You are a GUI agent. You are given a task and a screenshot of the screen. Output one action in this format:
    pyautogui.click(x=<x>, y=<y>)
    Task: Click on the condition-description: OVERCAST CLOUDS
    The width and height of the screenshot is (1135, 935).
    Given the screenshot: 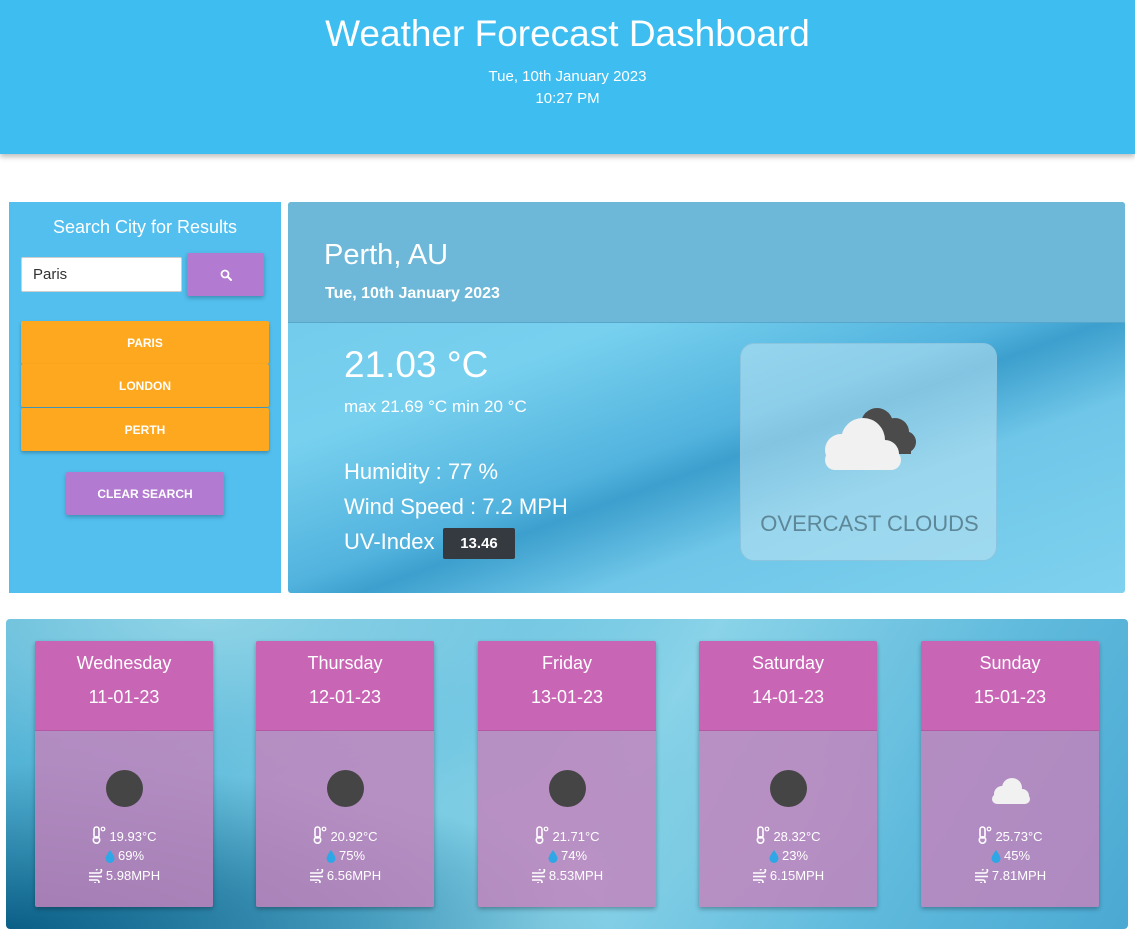 What is the action you would take?
    pyautogui.click(x=869, y=523)
    